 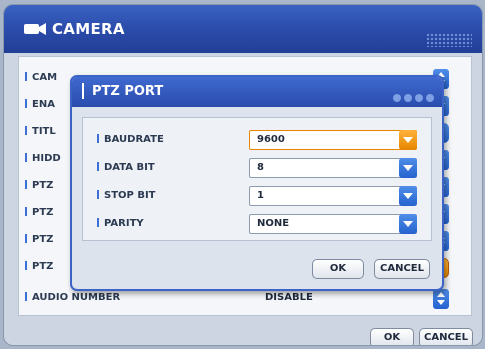 What do you see at coordinates (35, 29) in the screenshot?
I see `camera-icon` at bounding box center [35, 29].